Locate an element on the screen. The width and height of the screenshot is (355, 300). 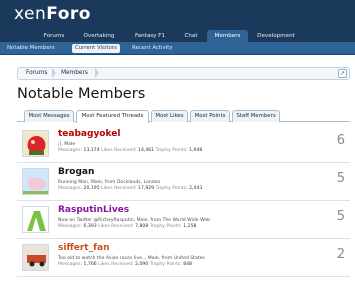
breadcrumb: Forums Members ↗ is located at coordinates (183, 73).